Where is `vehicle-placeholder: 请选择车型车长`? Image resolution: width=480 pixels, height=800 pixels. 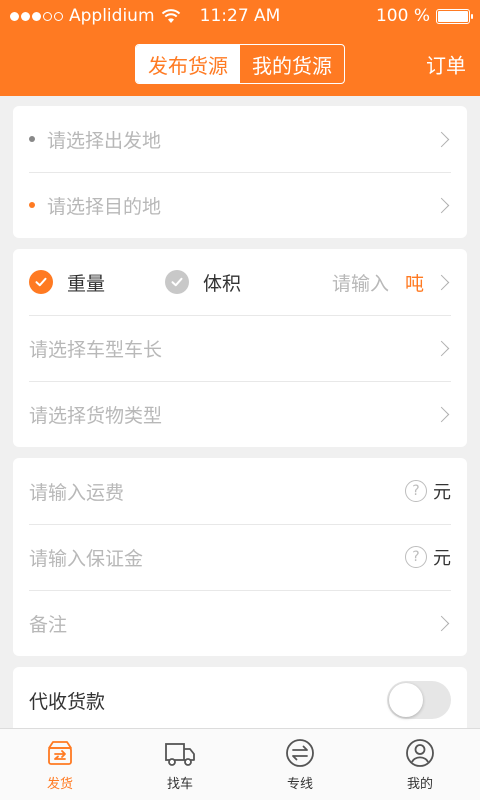 vehicle-placeholder: 请选择车型车长 is located at coordinates (96, 349).